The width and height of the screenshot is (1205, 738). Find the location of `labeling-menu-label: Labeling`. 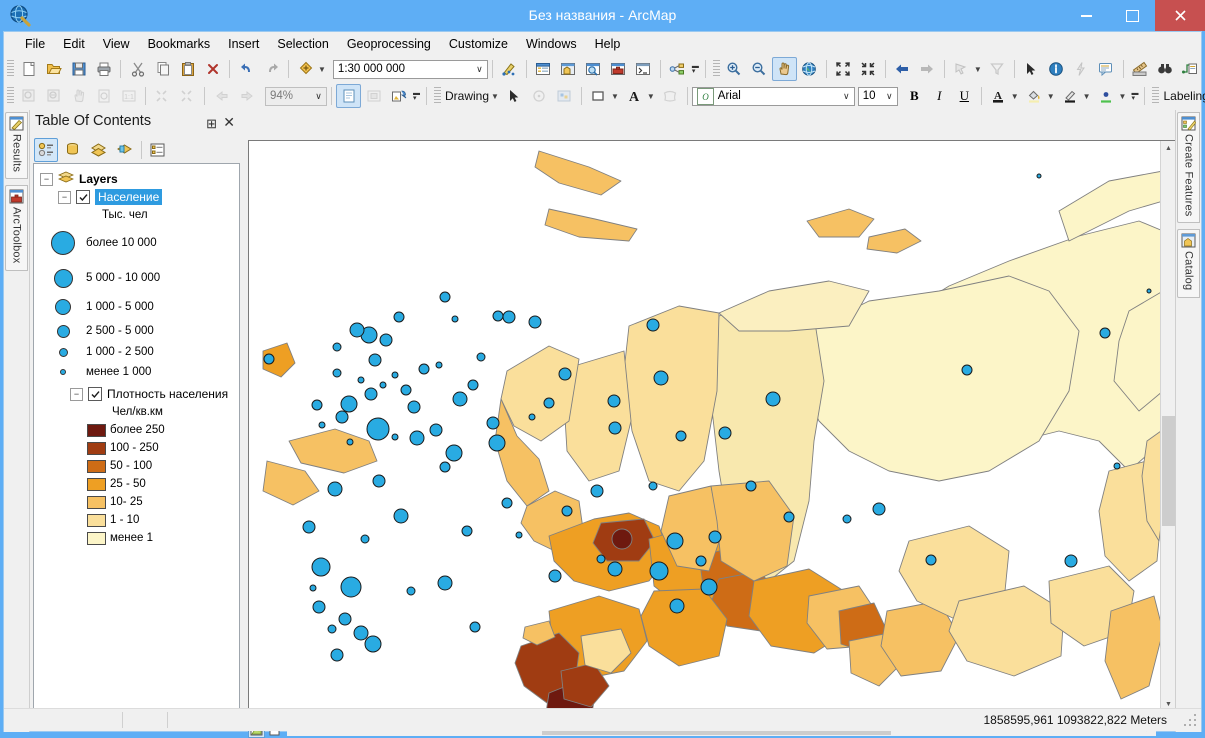

labeling-menu-label: Labeling is located at coordinates (1183, 96).